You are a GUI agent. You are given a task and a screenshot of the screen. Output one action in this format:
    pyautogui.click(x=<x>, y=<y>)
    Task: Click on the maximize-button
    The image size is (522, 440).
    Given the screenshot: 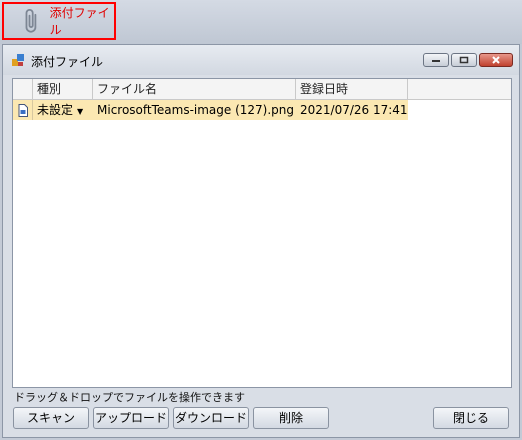 What is the action you would take?
    pyautogui.click(x=464, y=60)
    